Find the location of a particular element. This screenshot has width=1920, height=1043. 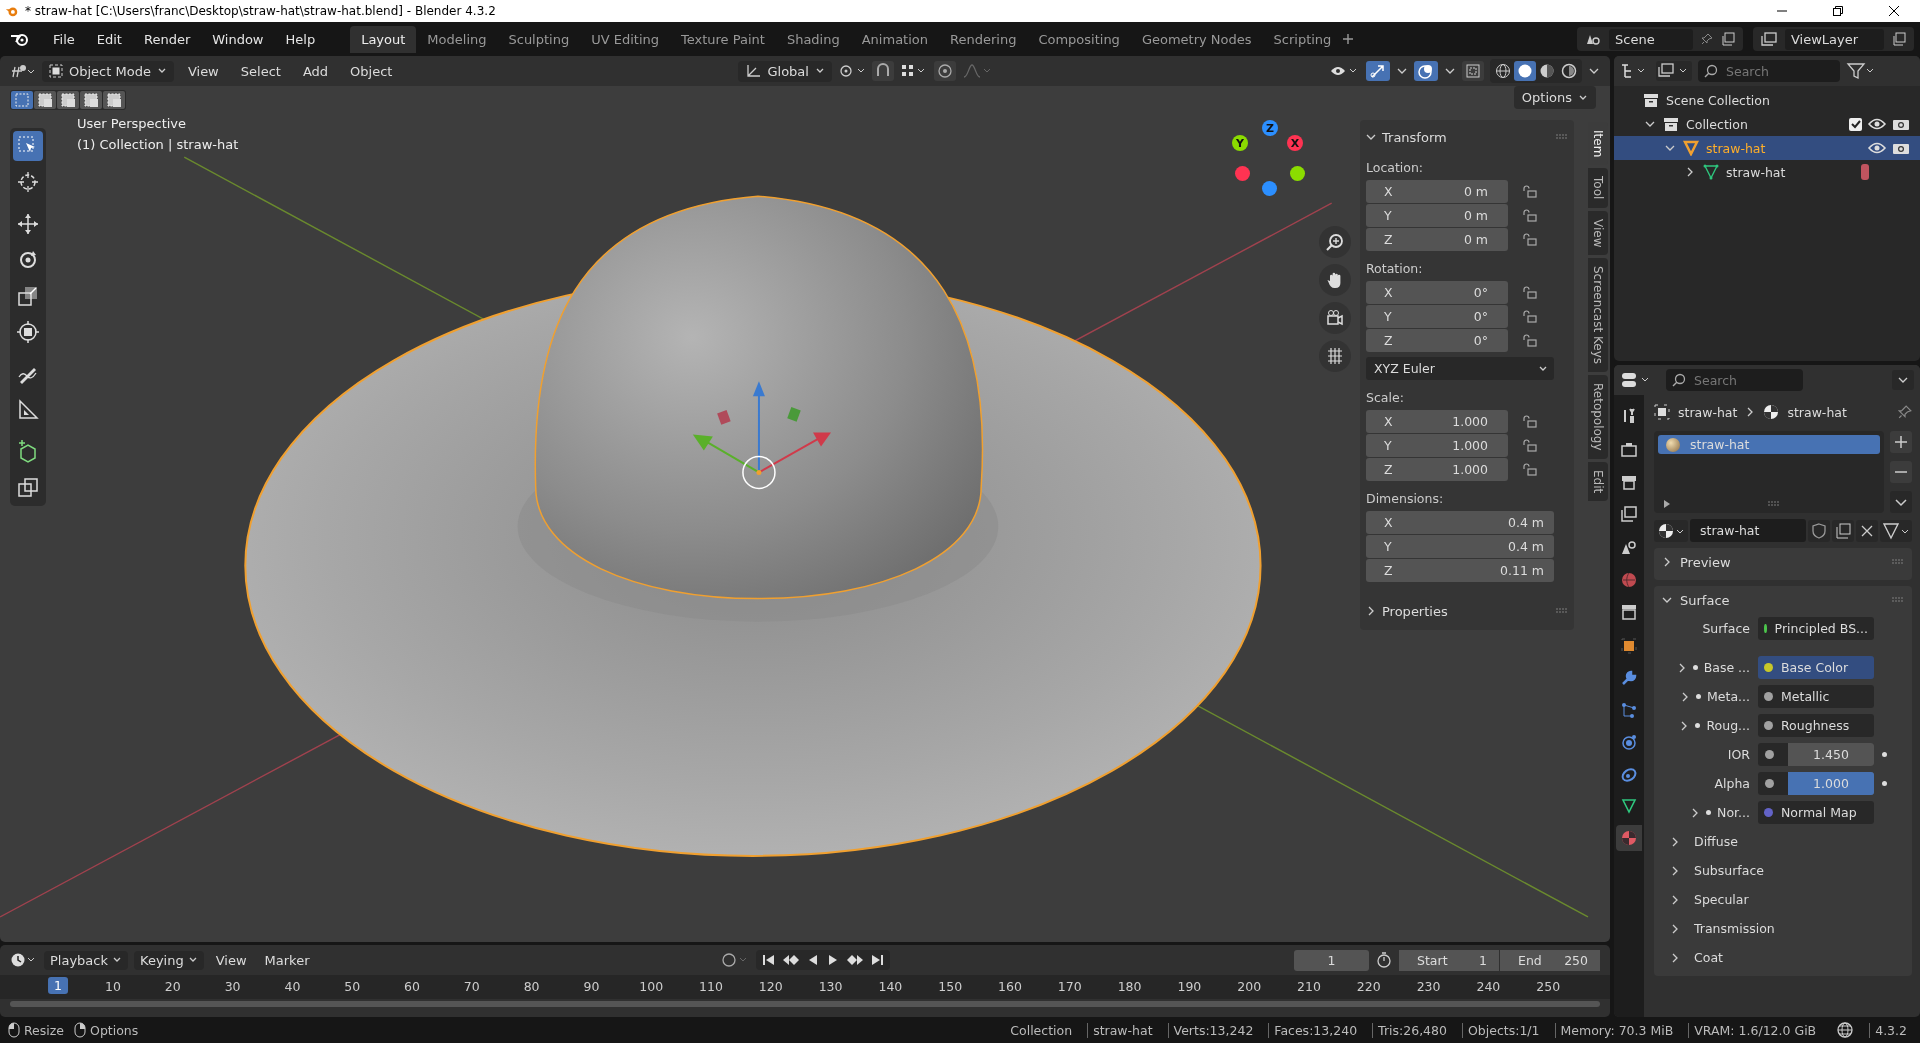

select-set-button is located at coordinates (22, 100).